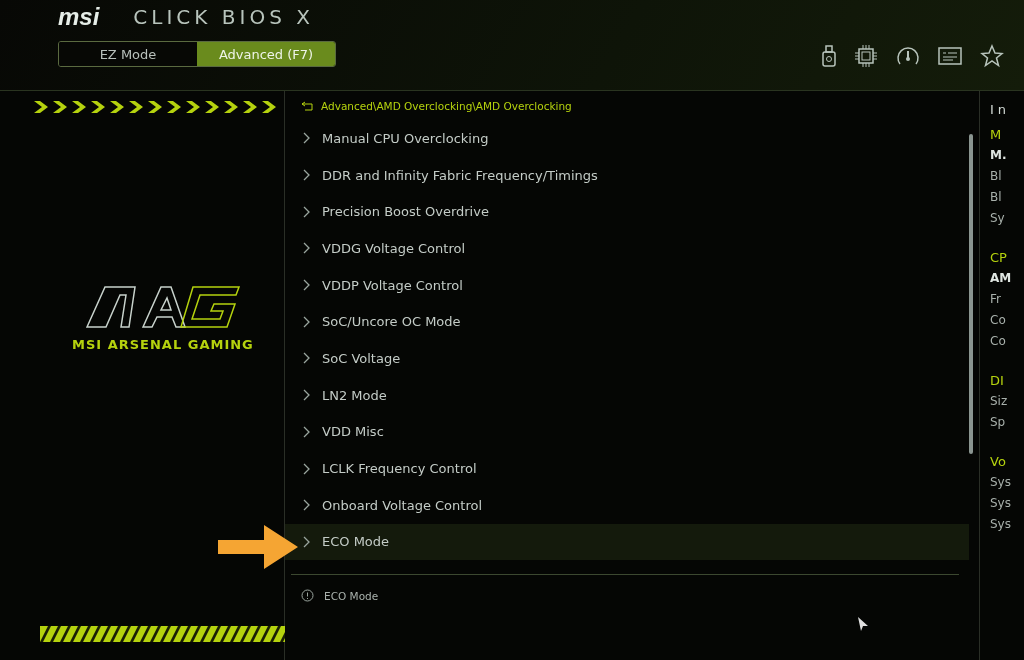  What do you see at coordinates (307, 596) in the screenshot?
I see `info-icon` at bounding box center [307, 596].